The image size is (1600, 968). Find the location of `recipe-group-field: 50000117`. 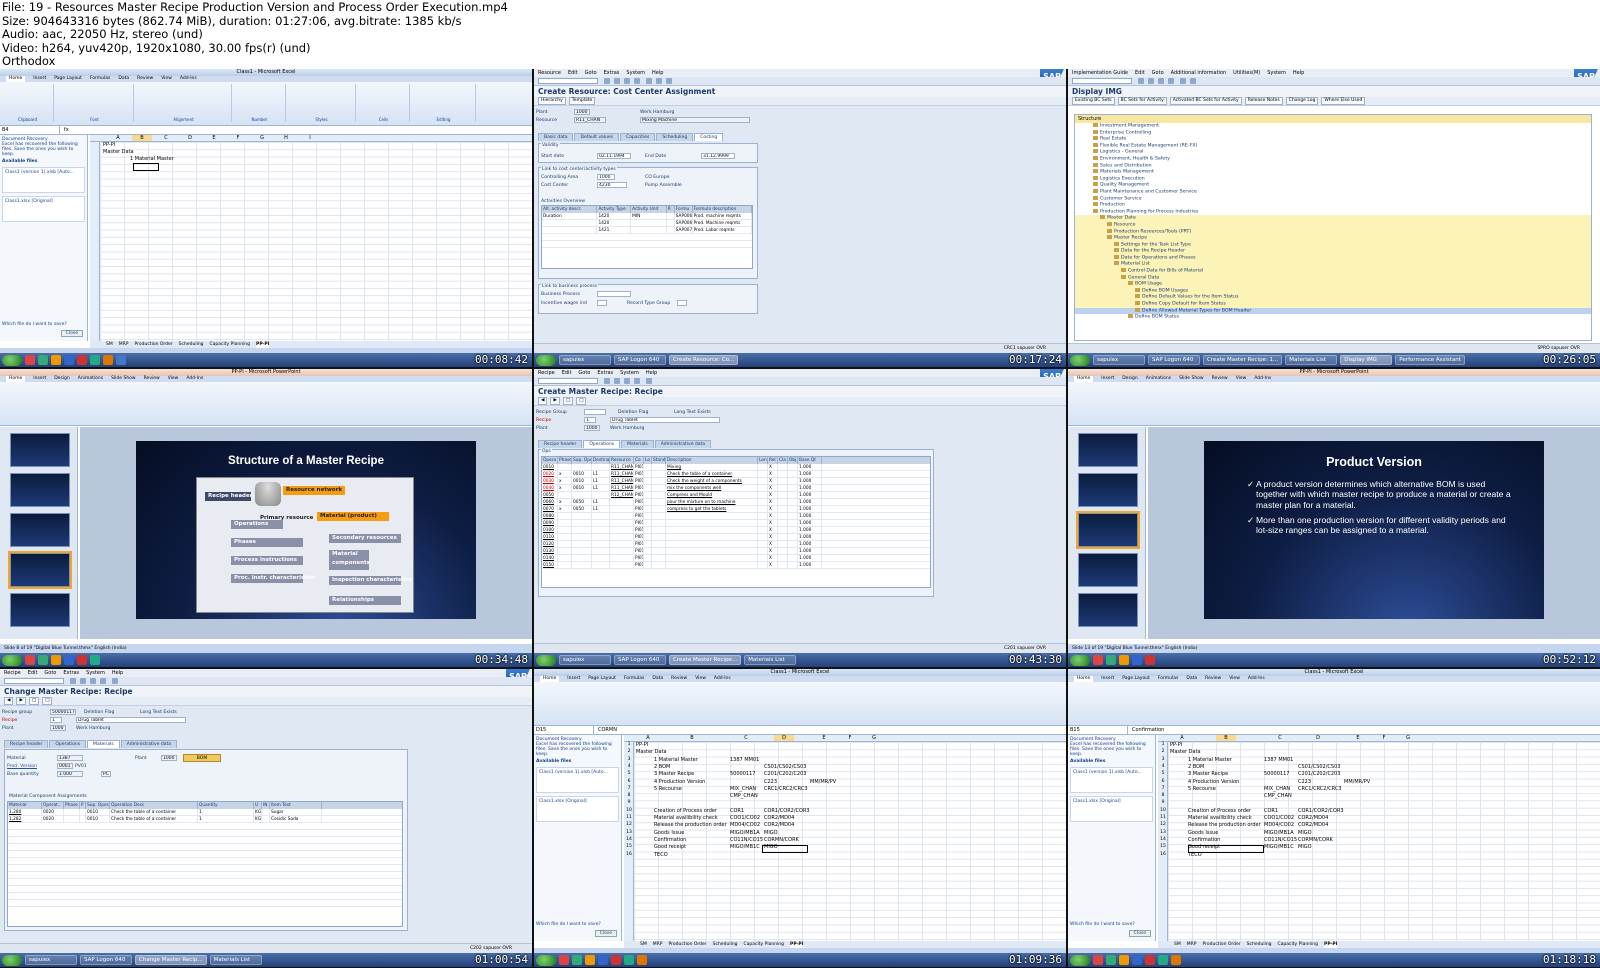

recipe-group-field: 50000117 is located at coordinates (63, 712).